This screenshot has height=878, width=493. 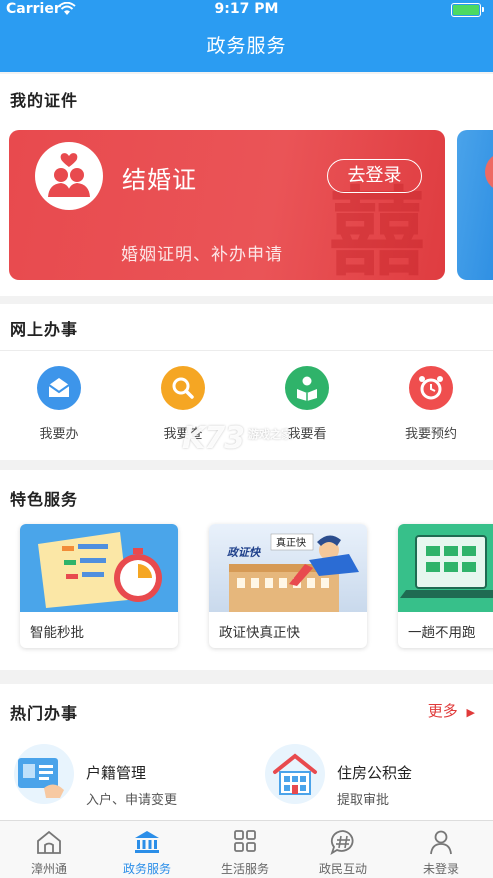 I want to click on tab-label: 政务服务, so click(x=146, y=869).